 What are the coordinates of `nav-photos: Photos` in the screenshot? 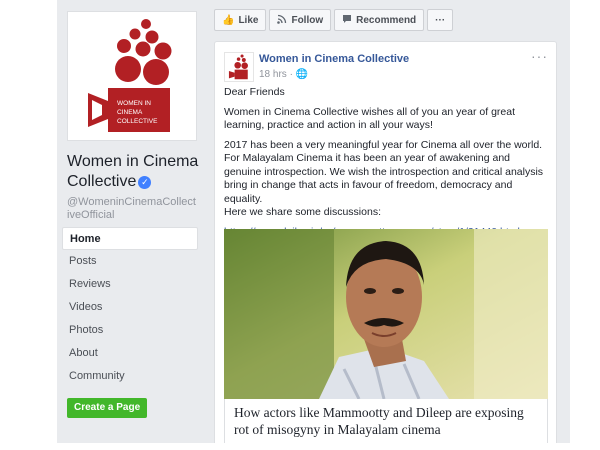 It's located at (130, 330).